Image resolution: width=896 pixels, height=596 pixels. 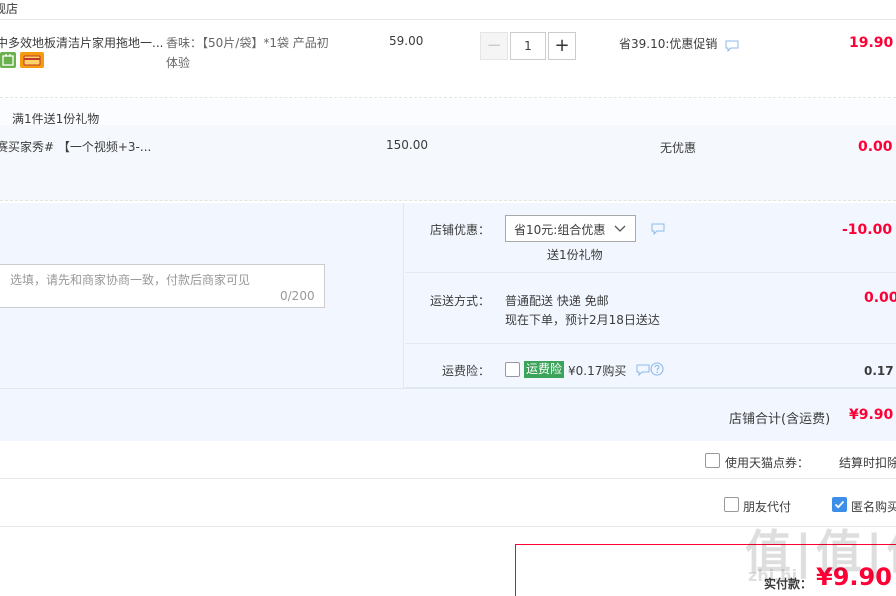 What do you see at coordinates (871, 43) in the screenshot?
I see `item-subtotal: 19.90` at bounding box center [871, 43].